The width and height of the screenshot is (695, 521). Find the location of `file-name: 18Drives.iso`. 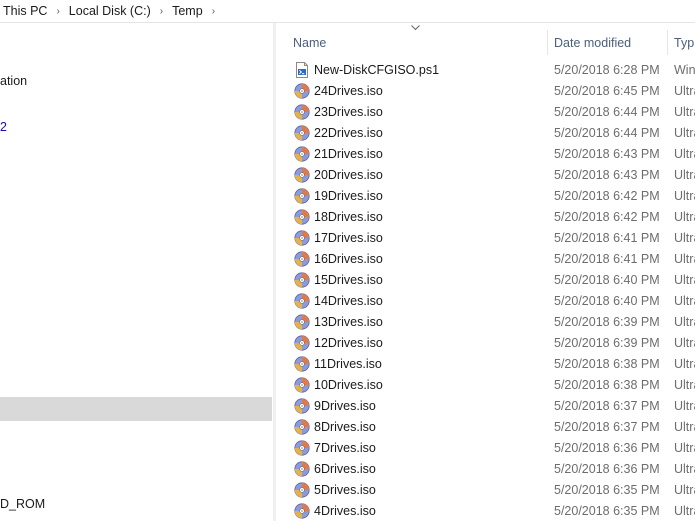

file-name: 18Drives.iso is located at coordinates (348, 217).